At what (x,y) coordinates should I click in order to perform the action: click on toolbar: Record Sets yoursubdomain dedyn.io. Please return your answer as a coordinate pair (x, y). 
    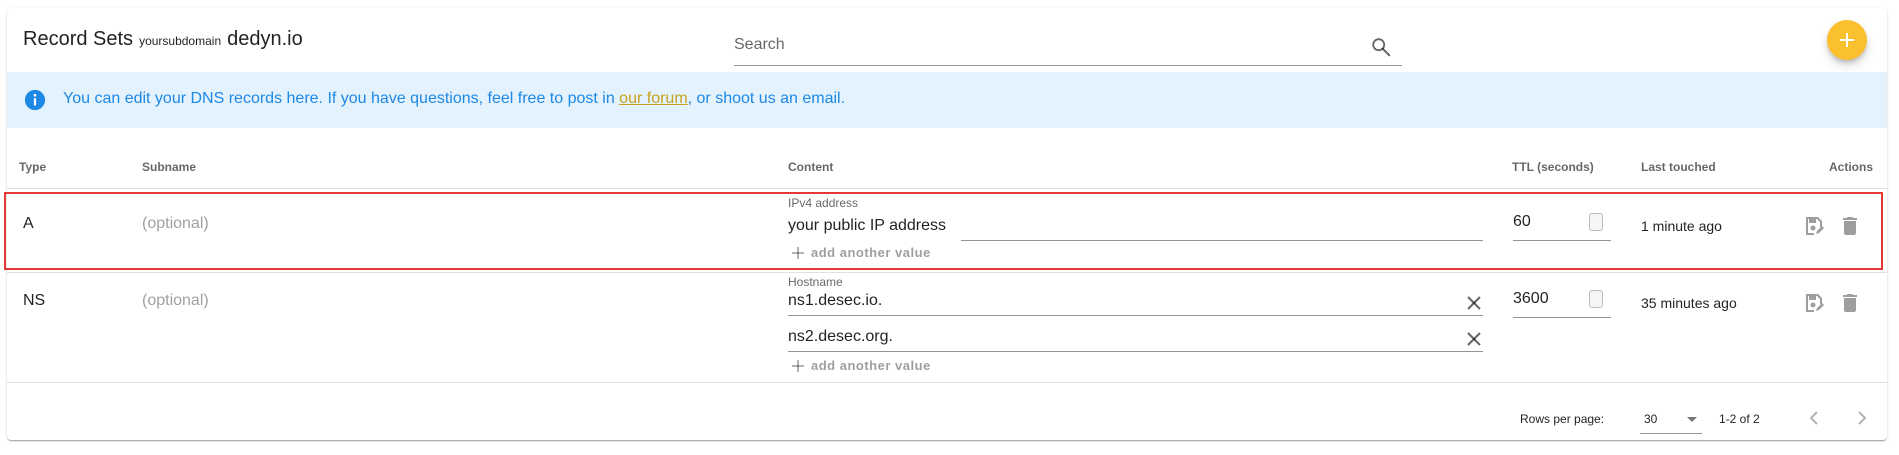
    Looking at the image, I should click on (947, 40).